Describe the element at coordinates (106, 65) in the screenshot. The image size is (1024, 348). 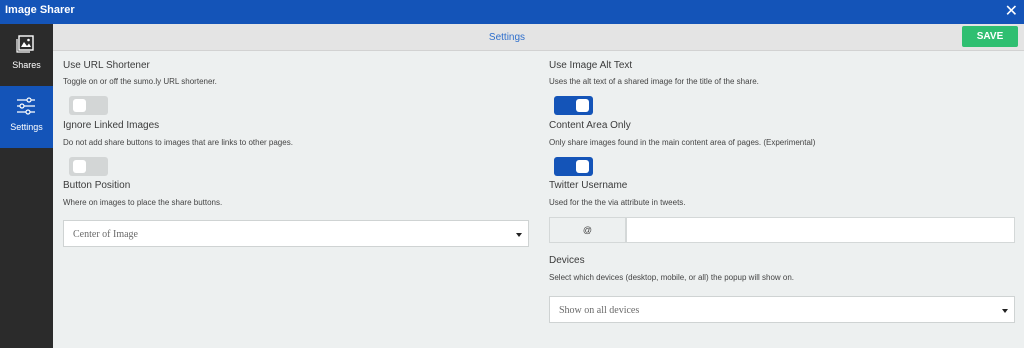
I see `url-shortener-label: Use URL Shortener` at that location.